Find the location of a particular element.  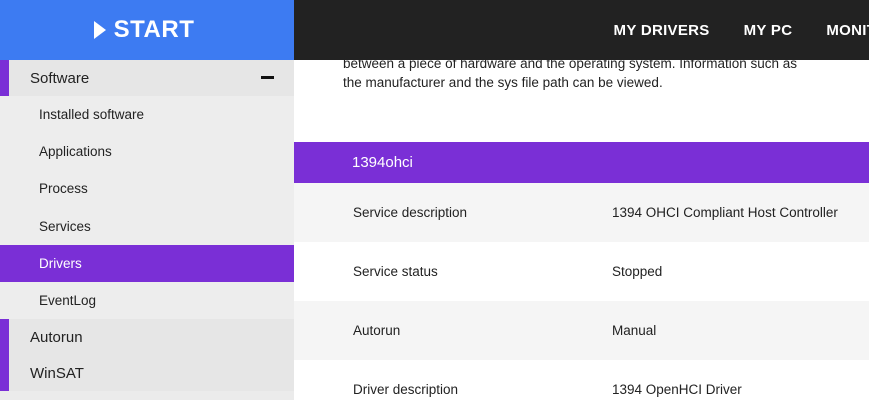

sidebar-section-label: Autorun is located at coordinates (56, 337).